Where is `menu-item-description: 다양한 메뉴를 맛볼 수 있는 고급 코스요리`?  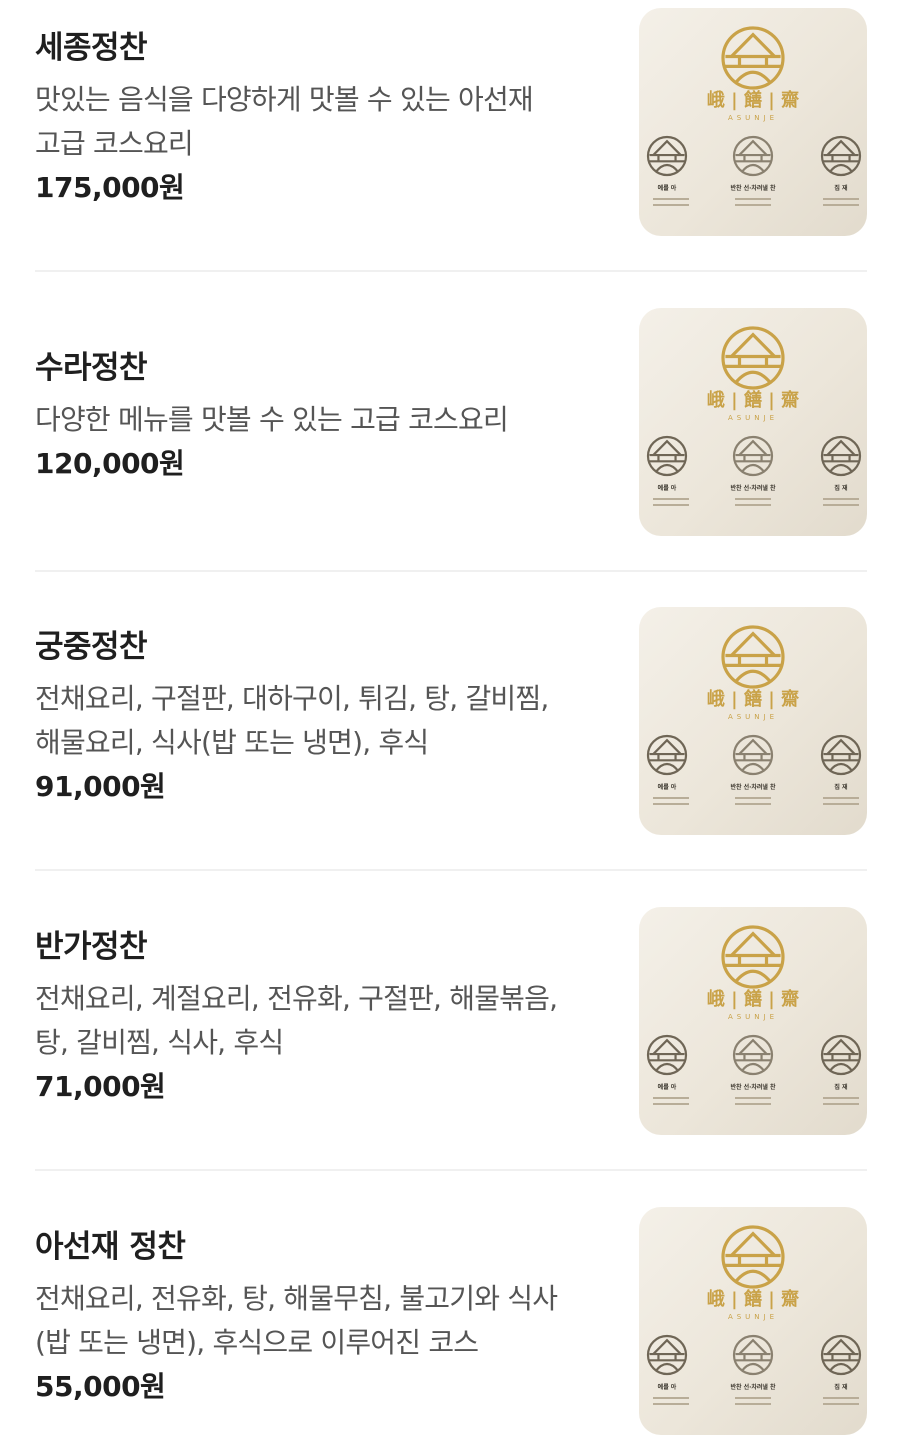 menu-item-description: 다양한 메뉴를 맛볼 수 있는 고급 코스요리 is located at coordinates (320, 420).